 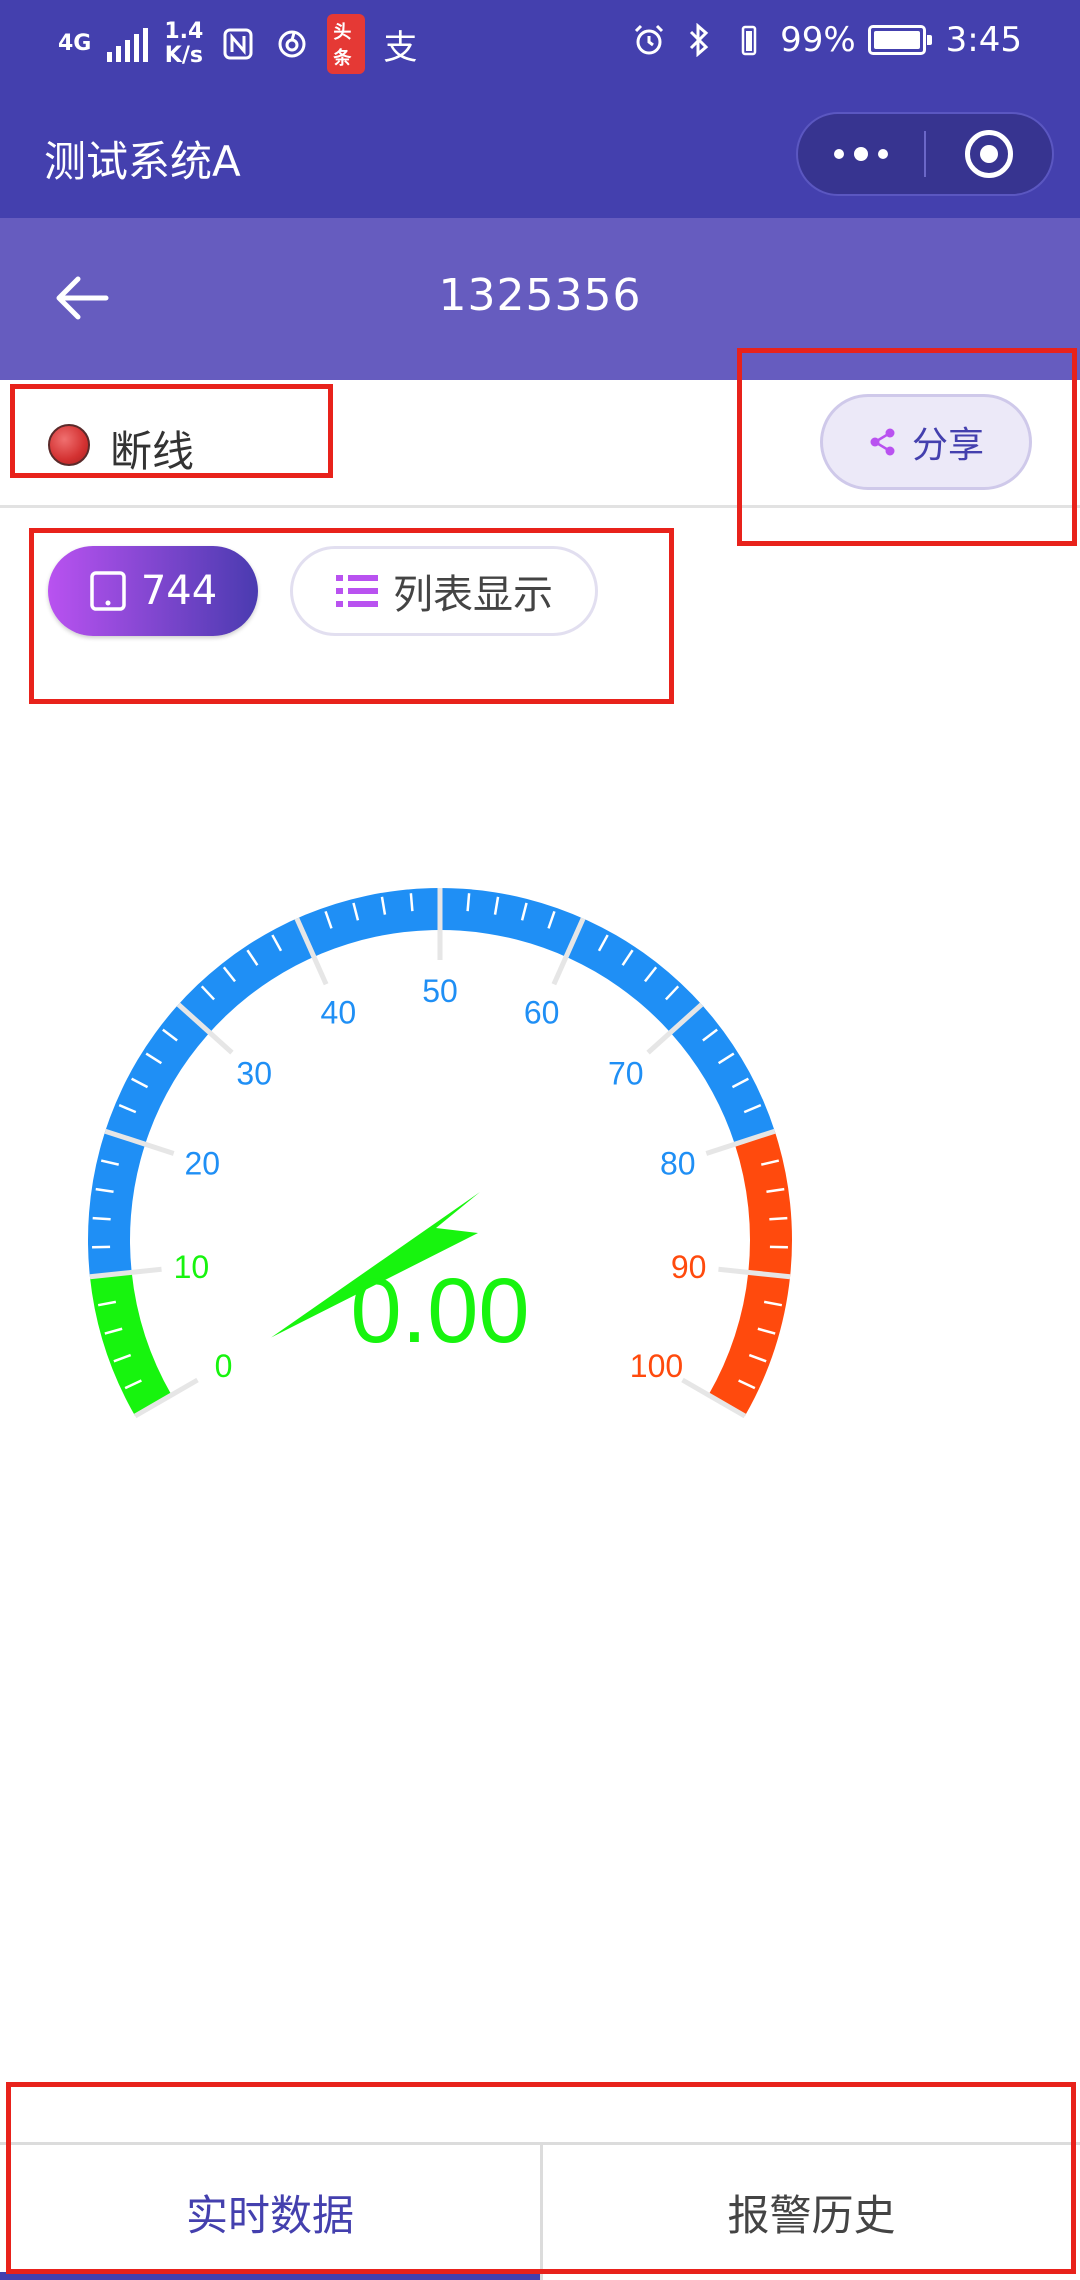 I want to click on netease-music-icon, so click(x=292, y=44).